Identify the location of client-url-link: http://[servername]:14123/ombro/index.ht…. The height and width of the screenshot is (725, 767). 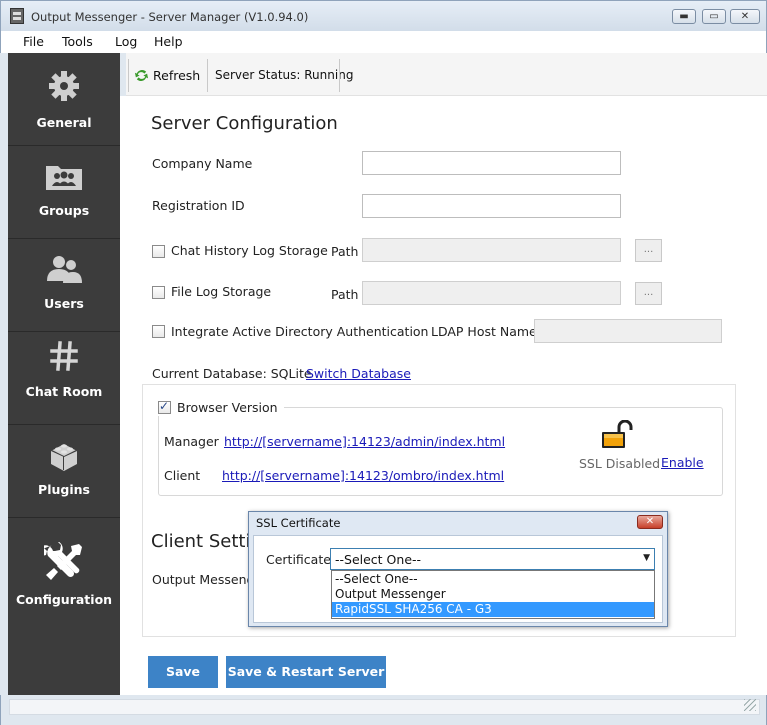
(363, 475).